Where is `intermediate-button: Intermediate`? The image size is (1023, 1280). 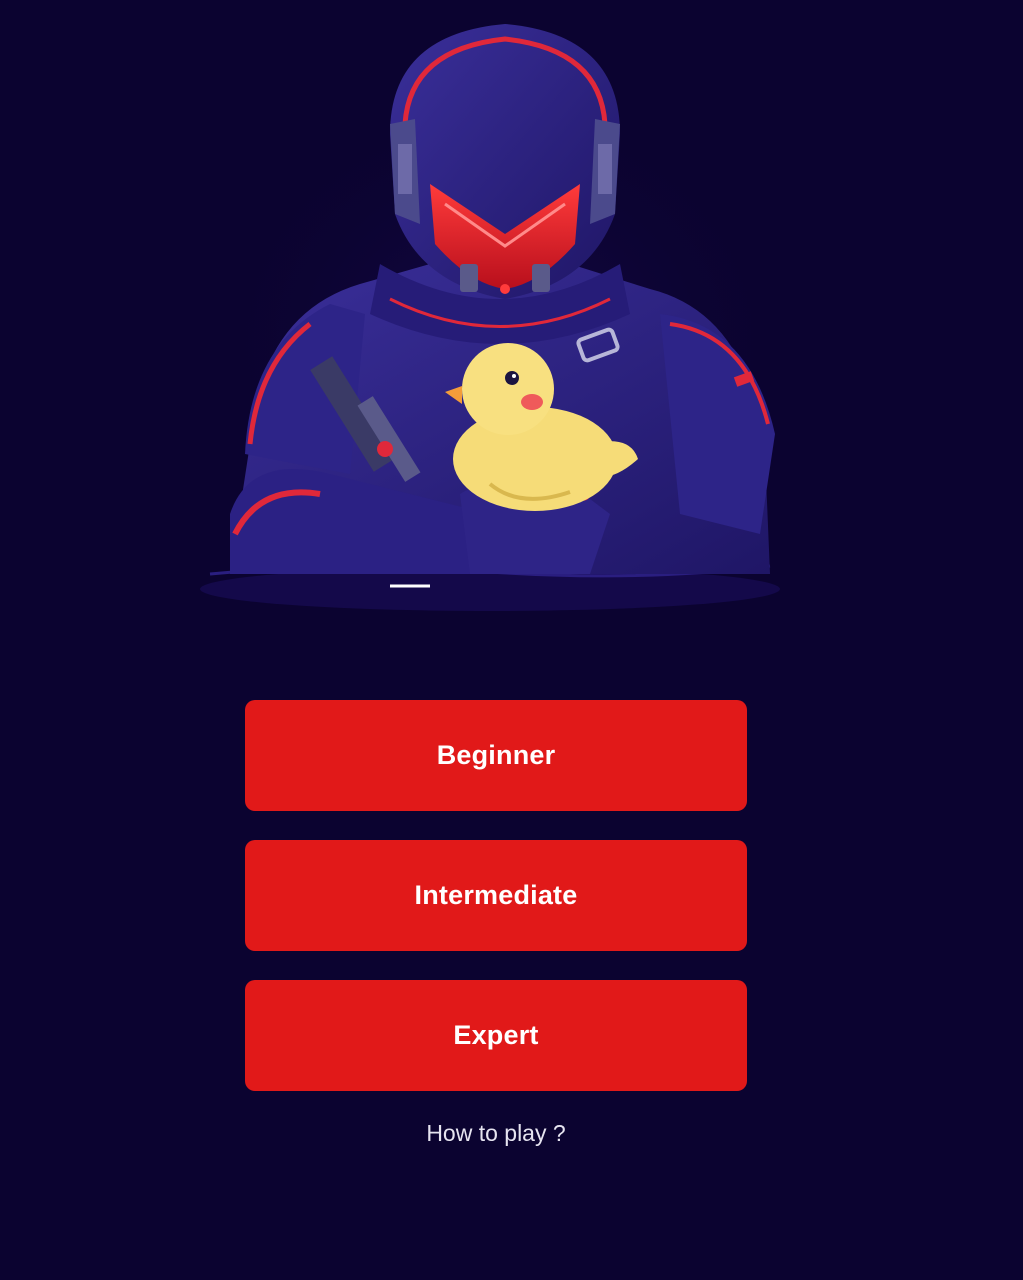
intermediate-button: Intermediate is located at coordinates (496, 895).